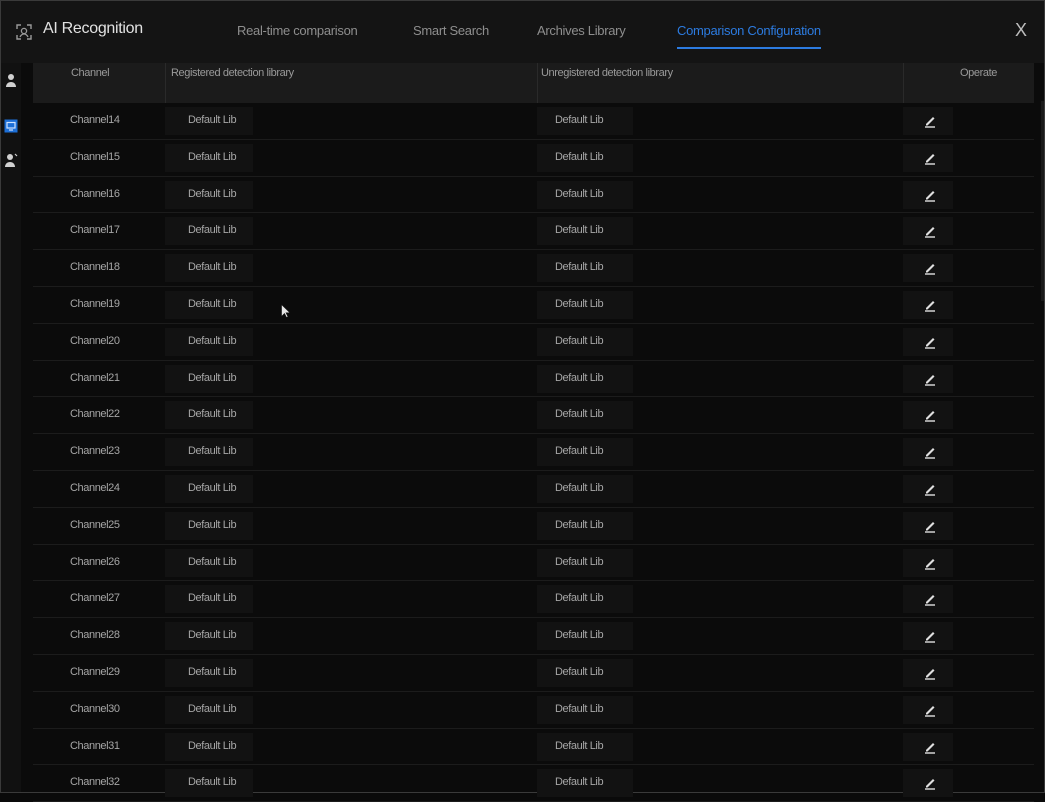 The width and height of the screenshot is (1045, 802). I want to click on table-row: Channel15 Default Lib Default Lib, so click(533, 158).